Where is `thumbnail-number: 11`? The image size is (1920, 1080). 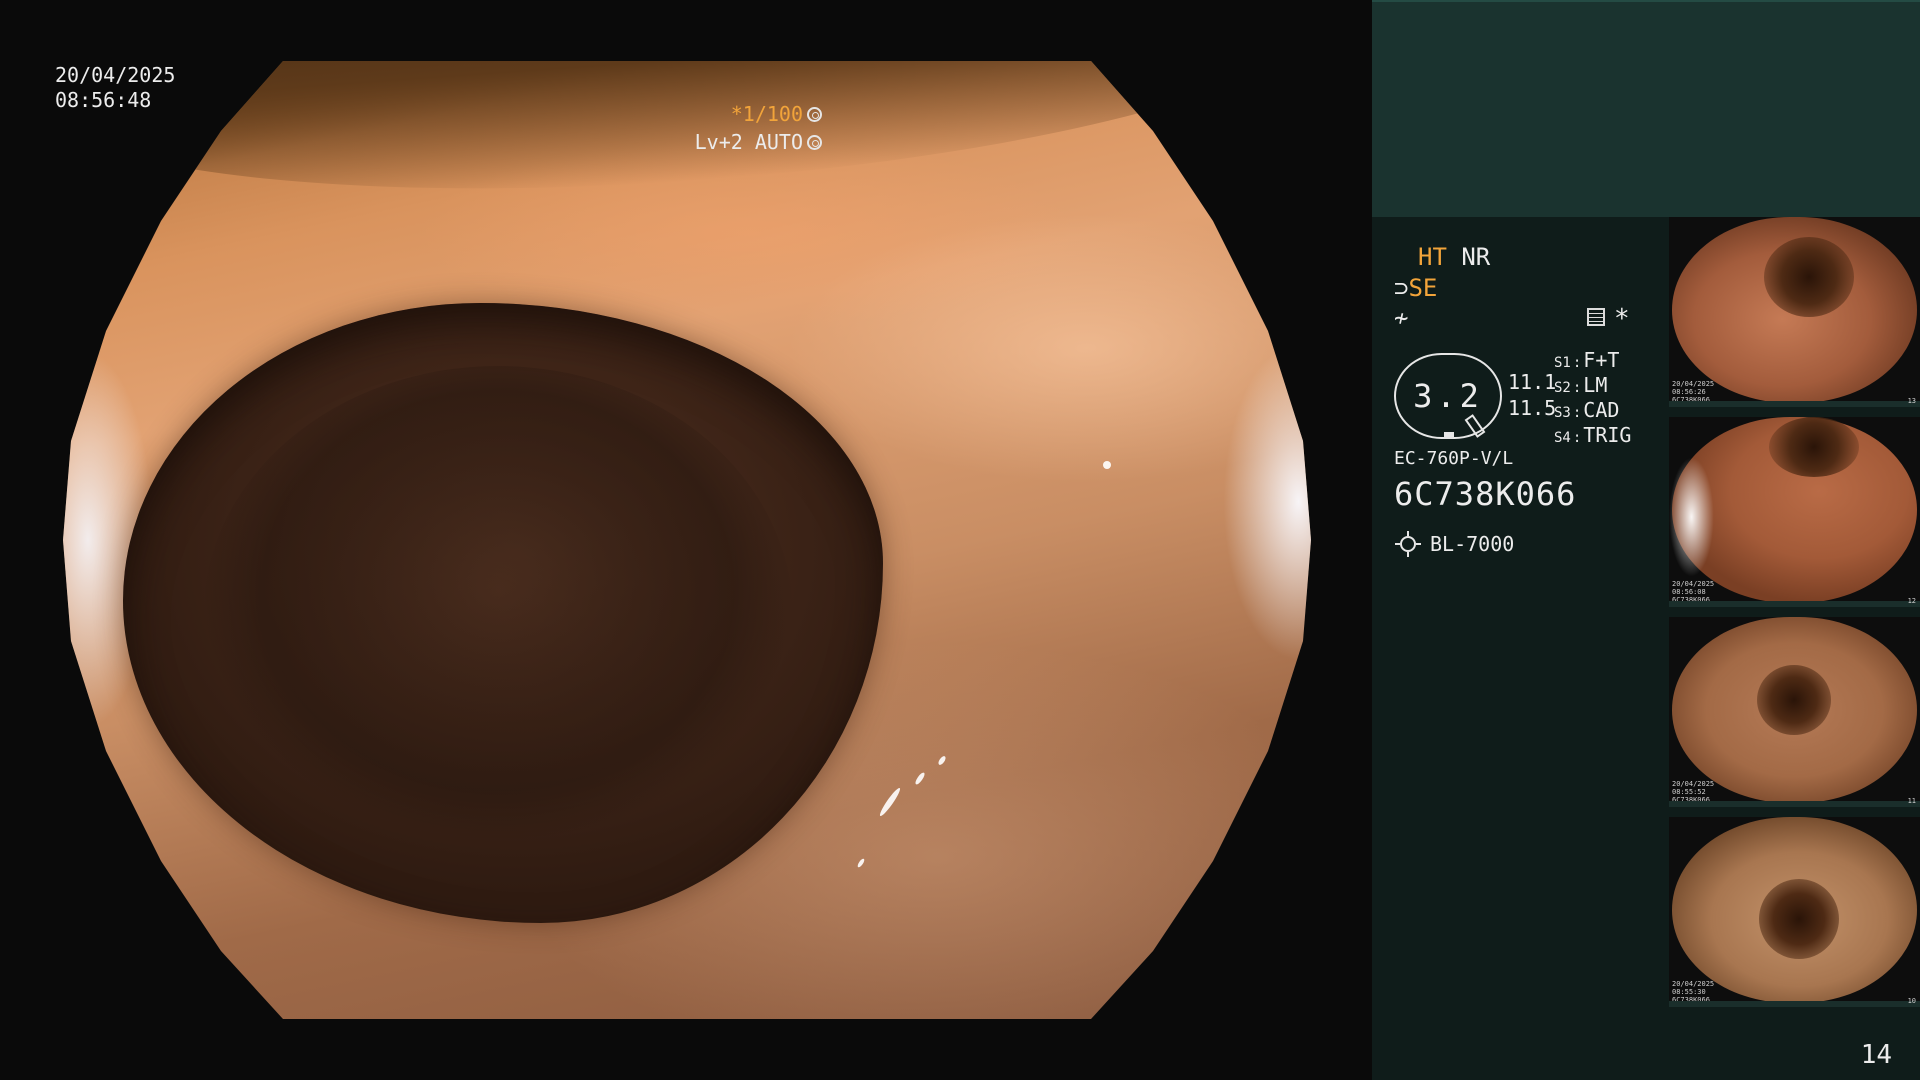
thumbnail-number: 11 is located at coordinates (1911, 801).